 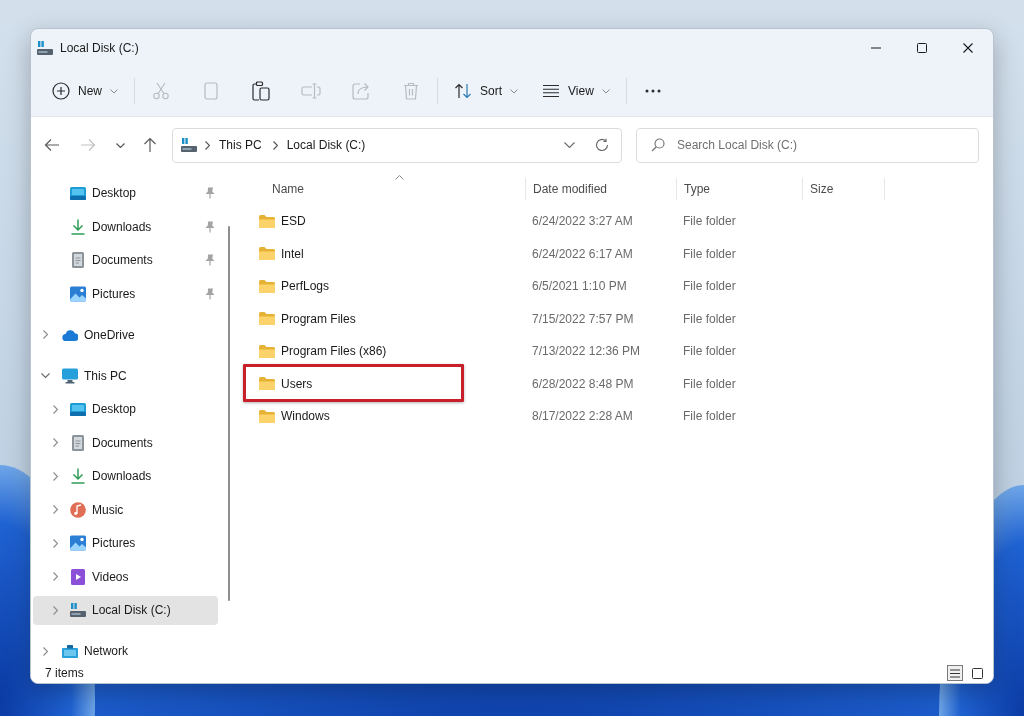 What do you see at coordinates (70, 651) in the screenshot?
I see `network-icon` at bounding box center [70, 651].